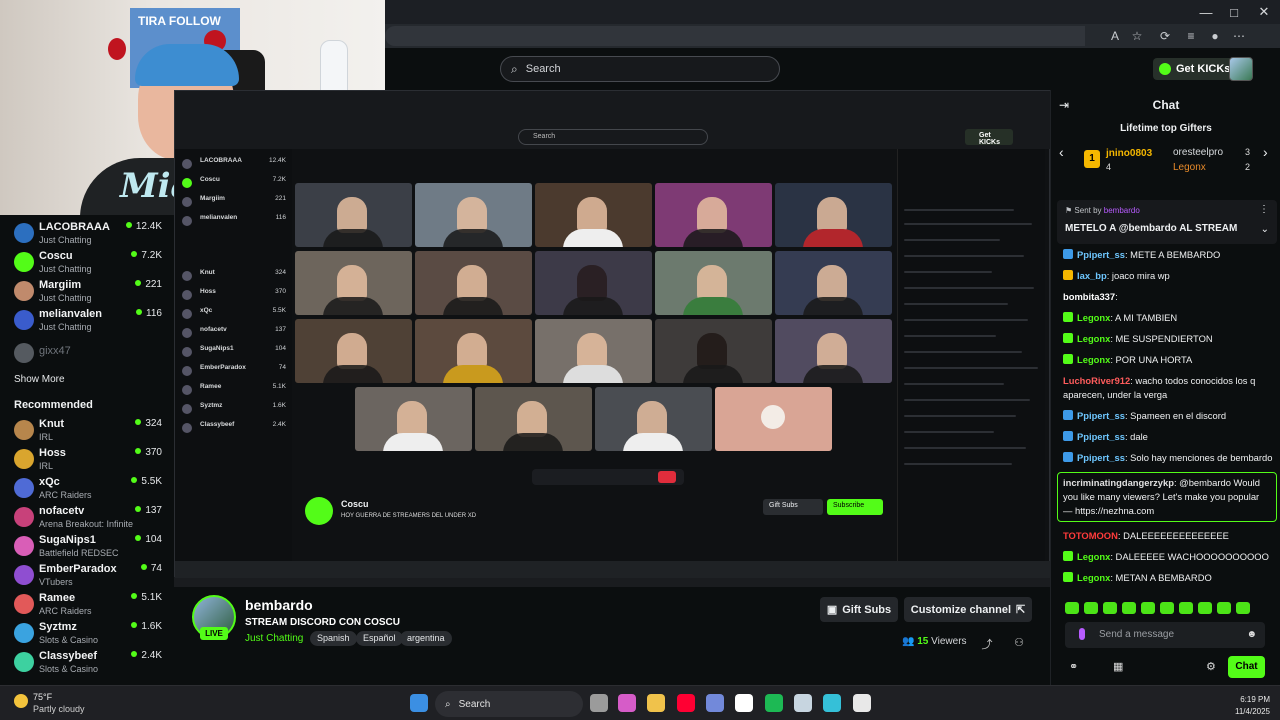 This screenshot has width=1280, height=720. Describe the element at coordinates (90, 459) in the screenshot. I see `sidebar-channel-hoss: Hoss IRL 370` at that location.